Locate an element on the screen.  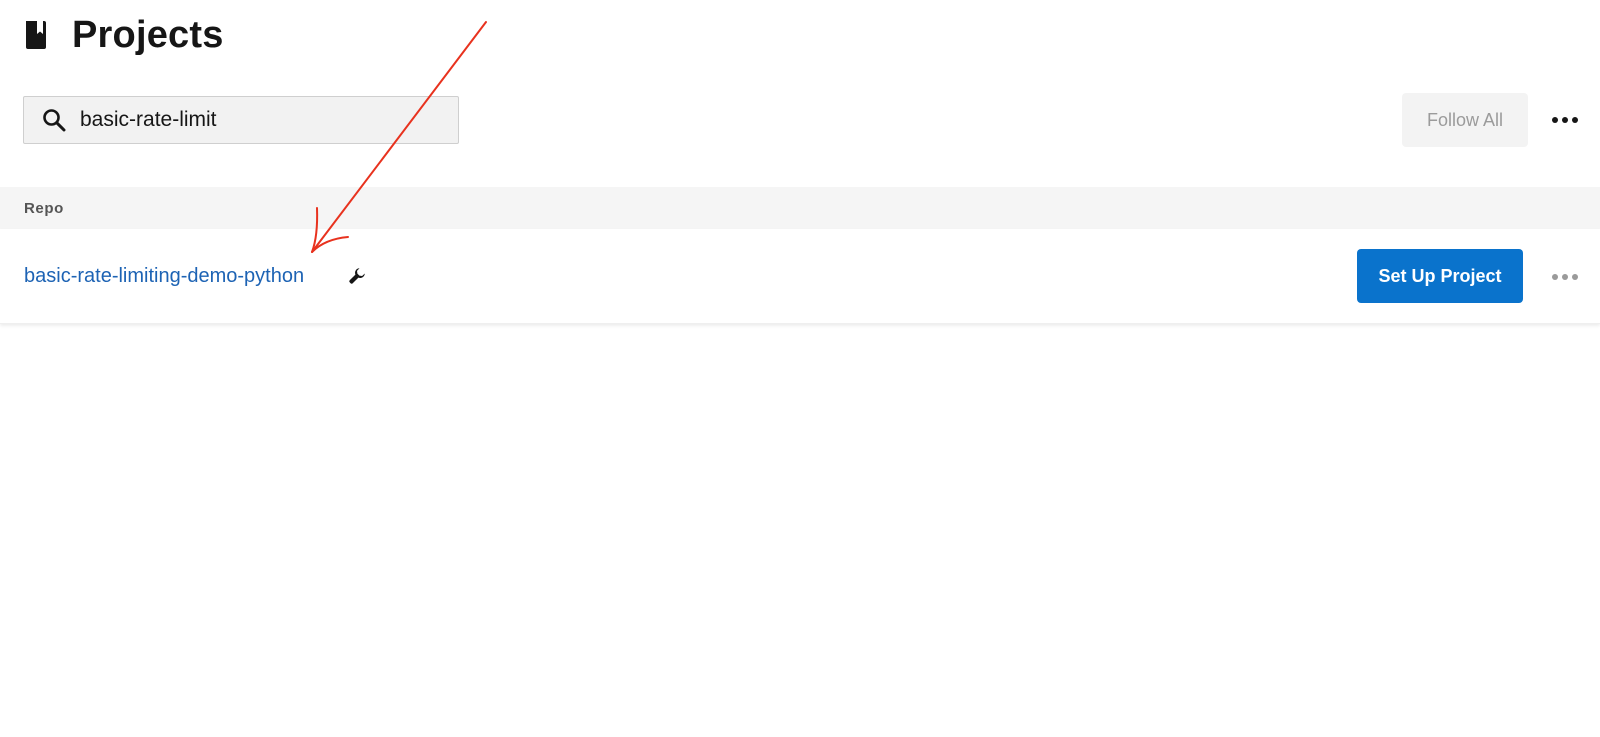
follow-all-button: Follow All is located at coordinates (1465, 120).